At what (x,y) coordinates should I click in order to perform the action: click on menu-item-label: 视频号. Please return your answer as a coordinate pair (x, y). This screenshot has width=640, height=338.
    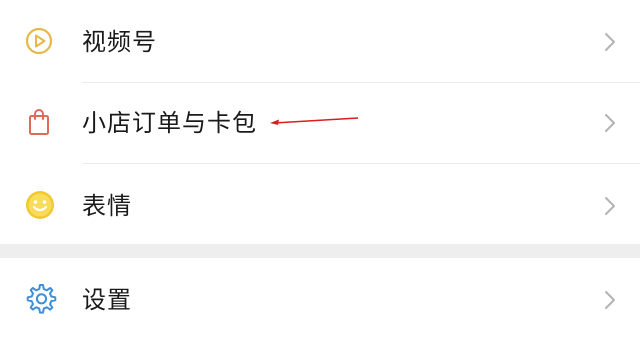
    Looking at the image, I should click on (119, 42).